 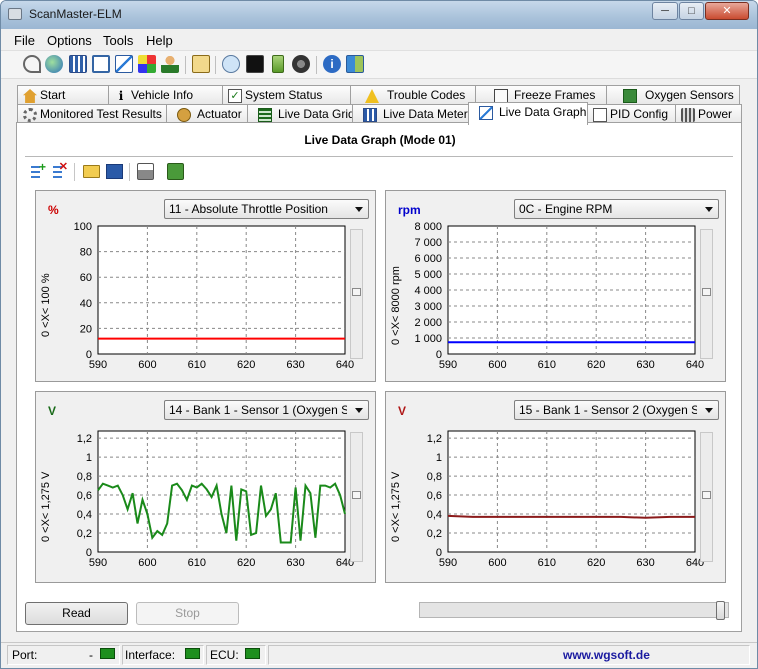 I want to click on y-tick-label: 0,2, so click(x=84, y=534).